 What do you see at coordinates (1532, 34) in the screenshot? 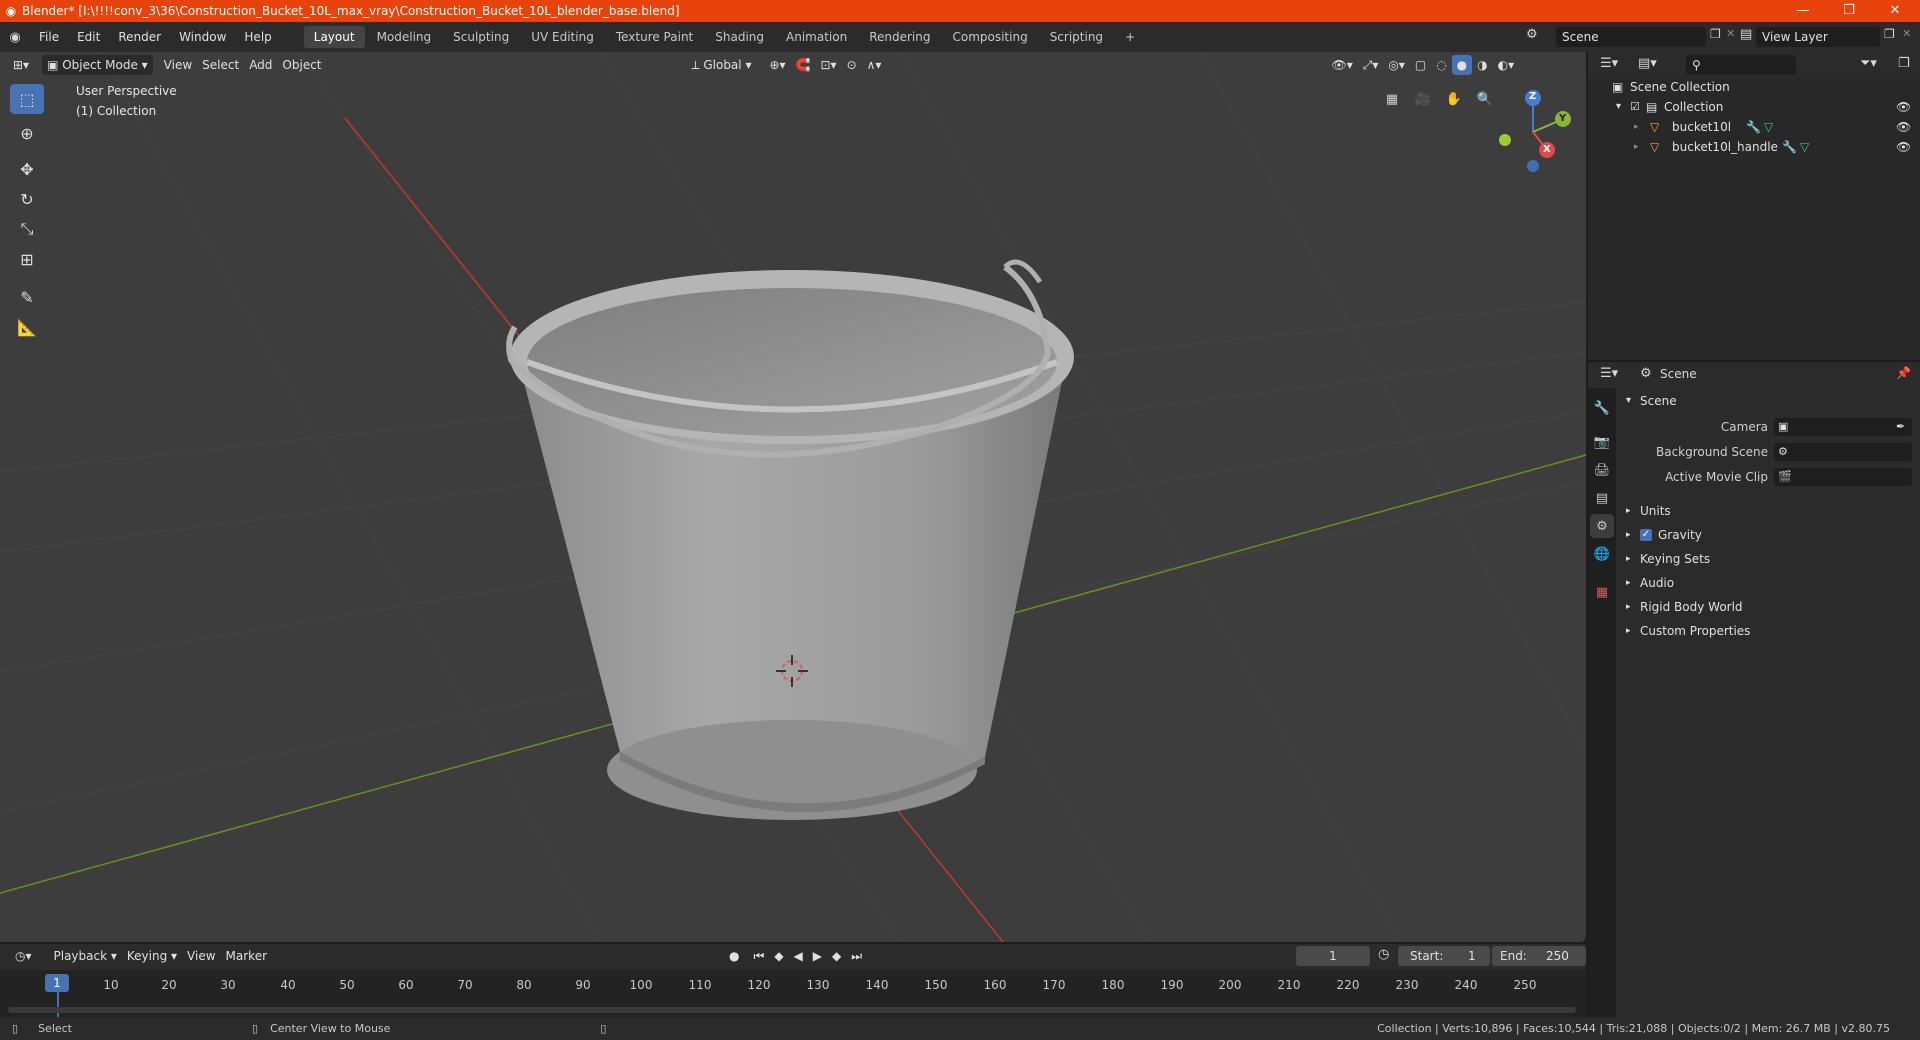
I see `scene-icon: ⚙` at bounding box center [1532, 34].